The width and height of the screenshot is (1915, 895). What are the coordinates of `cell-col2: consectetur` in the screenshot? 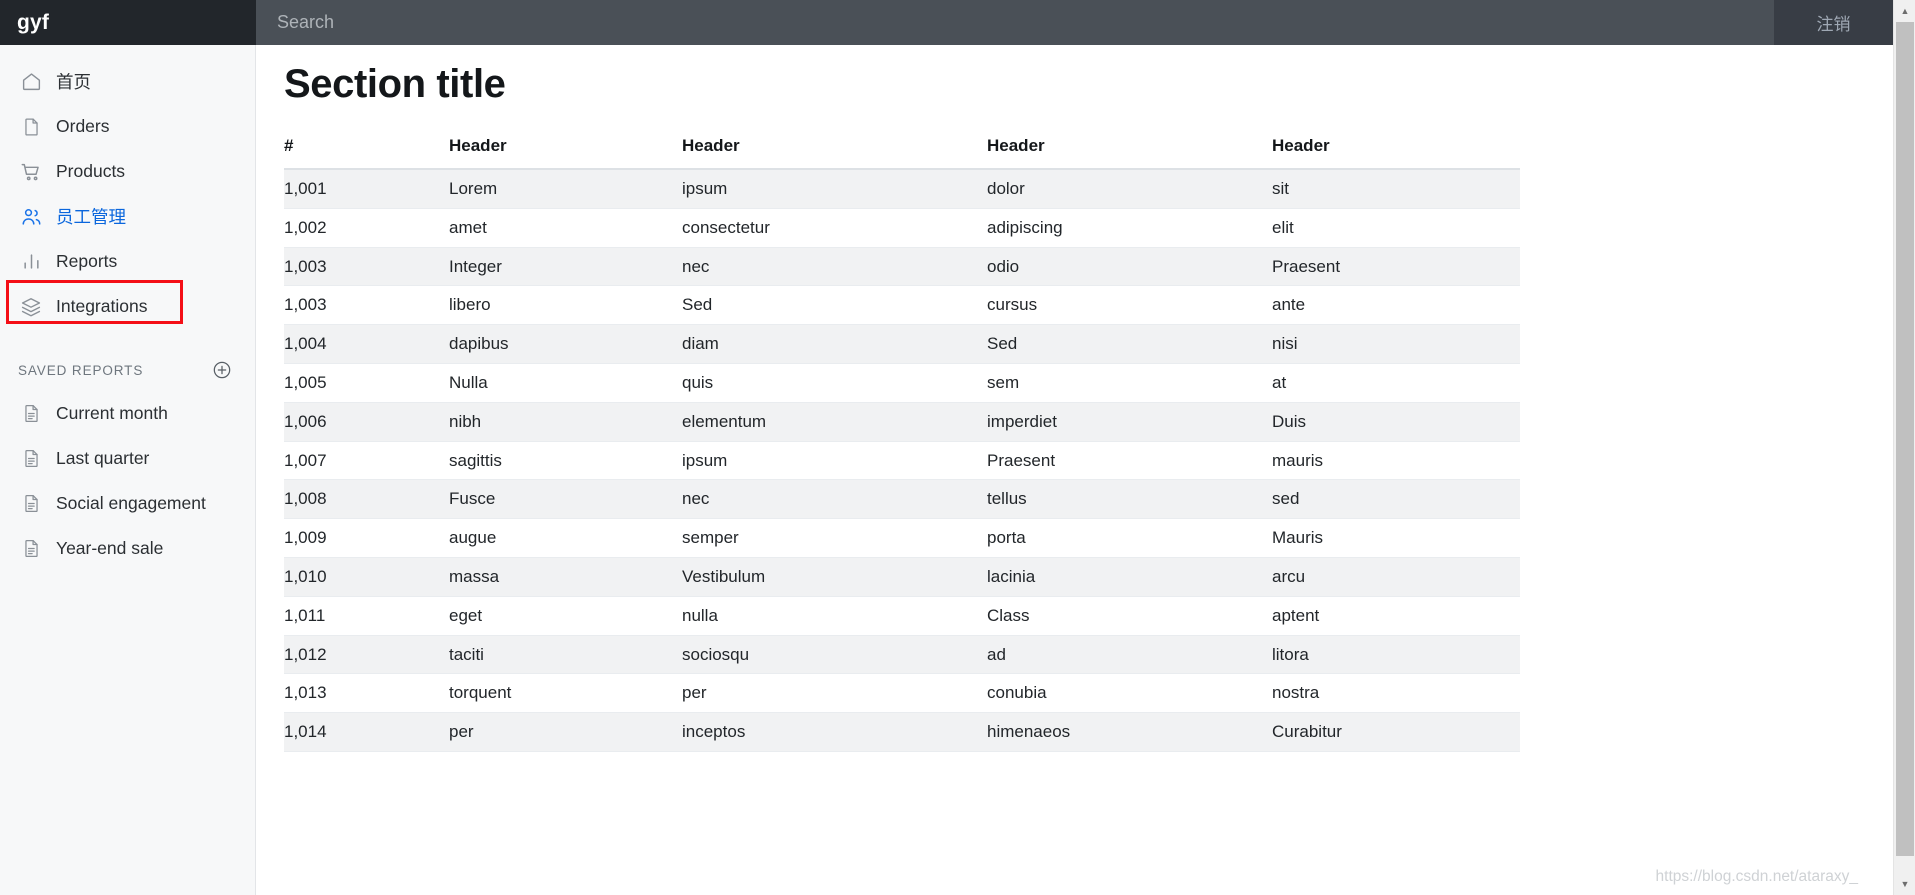 It's located at (834, 228).